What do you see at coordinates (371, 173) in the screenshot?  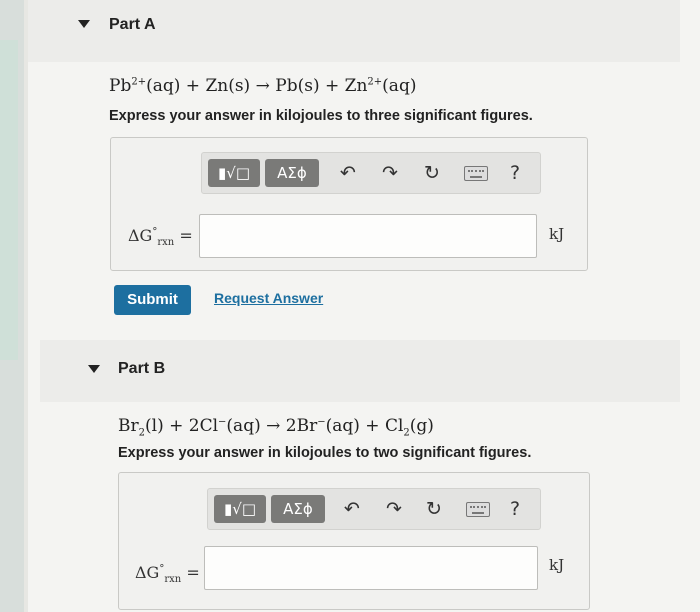 I see `part-a-math-toolbar: ▮√□ ΑΣϕ ↶ ↷ ↻ ?` at bounding box center [371, 173].